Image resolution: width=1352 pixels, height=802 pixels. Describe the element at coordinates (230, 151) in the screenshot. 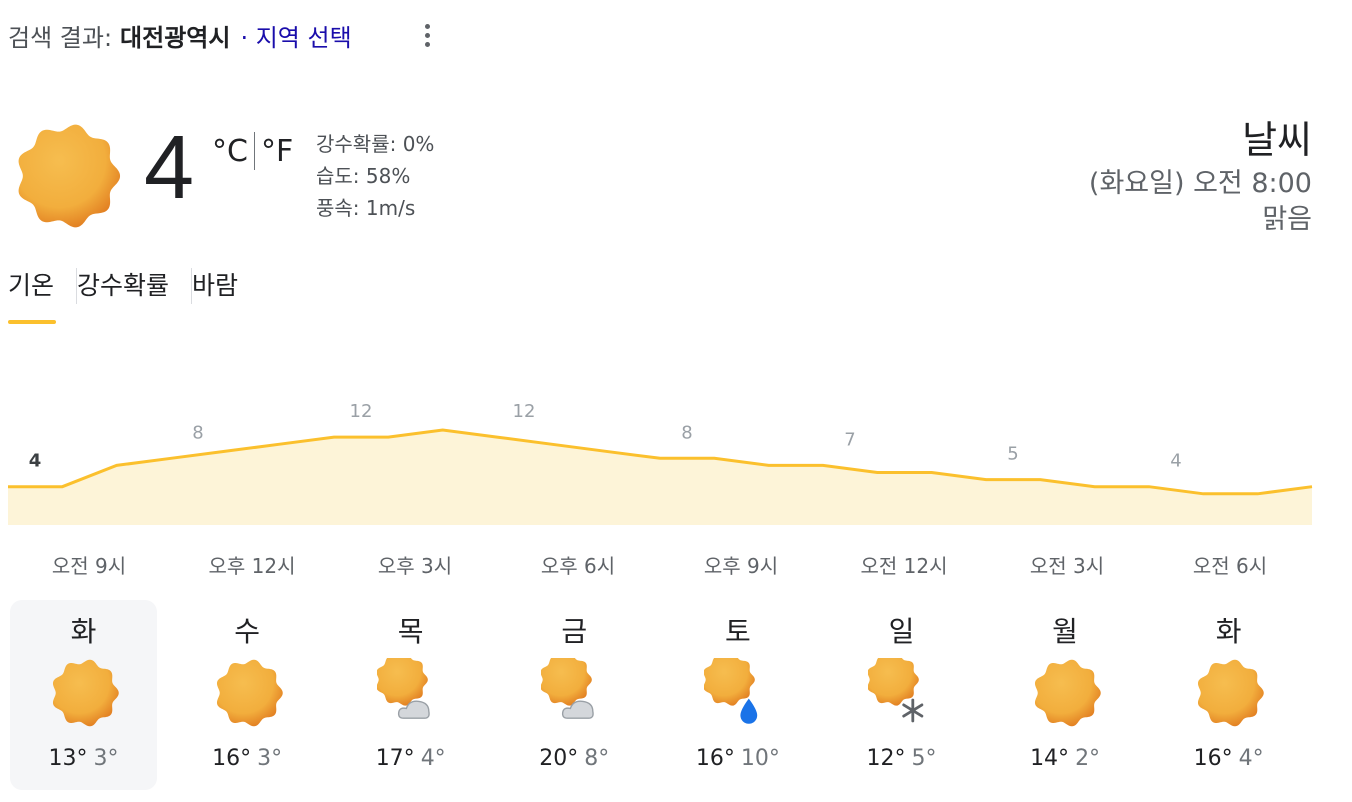

I see `celsius-unit: °C` at that location.